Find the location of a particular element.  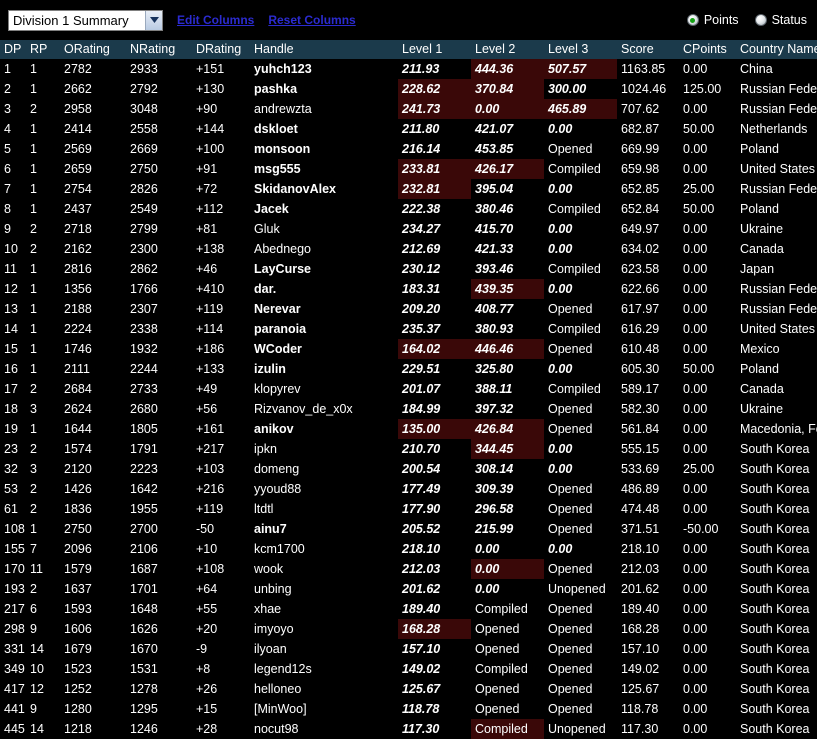

cell-level-1: 135.00 is located at coordinates (434, 429).